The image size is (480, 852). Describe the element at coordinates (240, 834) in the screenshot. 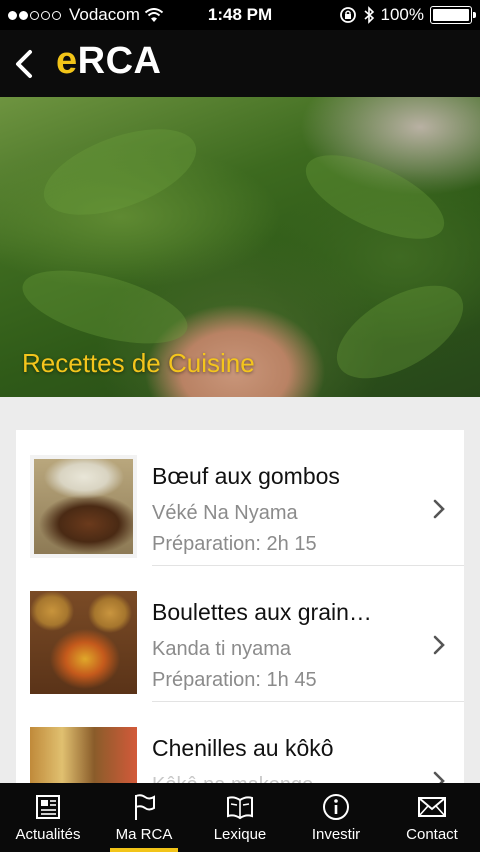

I see `tab-label: Lexique` at that location.